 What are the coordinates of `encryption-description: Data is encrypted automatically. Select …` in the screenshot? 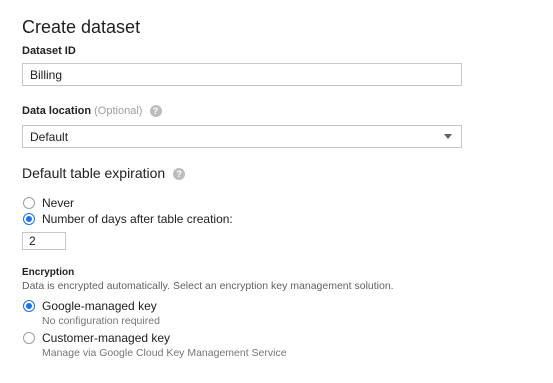 It's located at (208, 286).